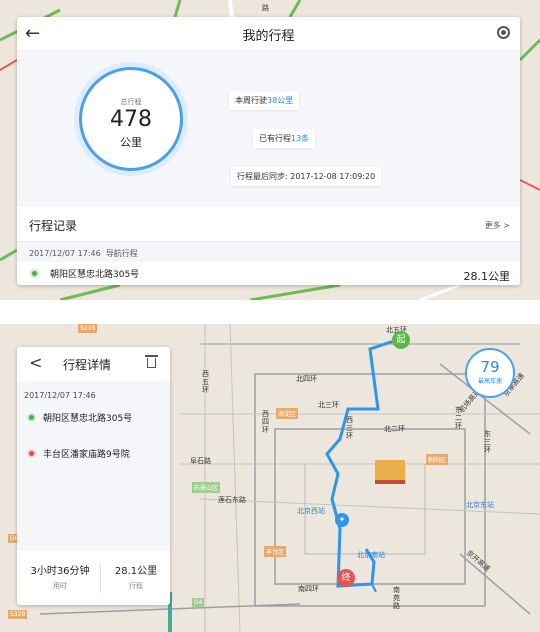 The width and height of the screenshot is (540, 632). Describe the element at coordinates (311, 511) in the screenshot. I see `map-station-beijingxi: 北京西站` at that location.